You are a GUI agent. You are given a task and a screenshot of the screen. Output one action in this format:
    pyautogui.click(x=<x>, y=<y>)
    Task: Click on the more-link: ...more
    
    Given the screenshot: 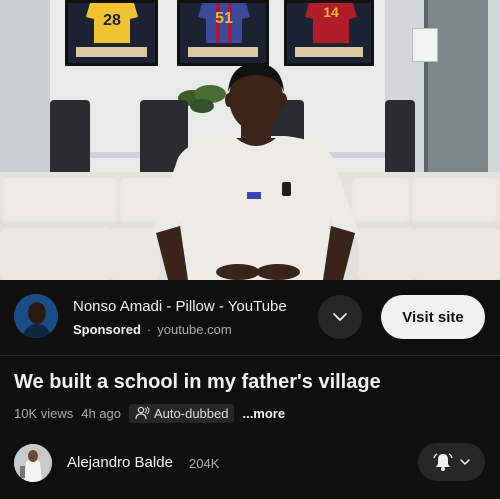 What is the action you would take?
    pyautogui.click(x=263, y=413)
    